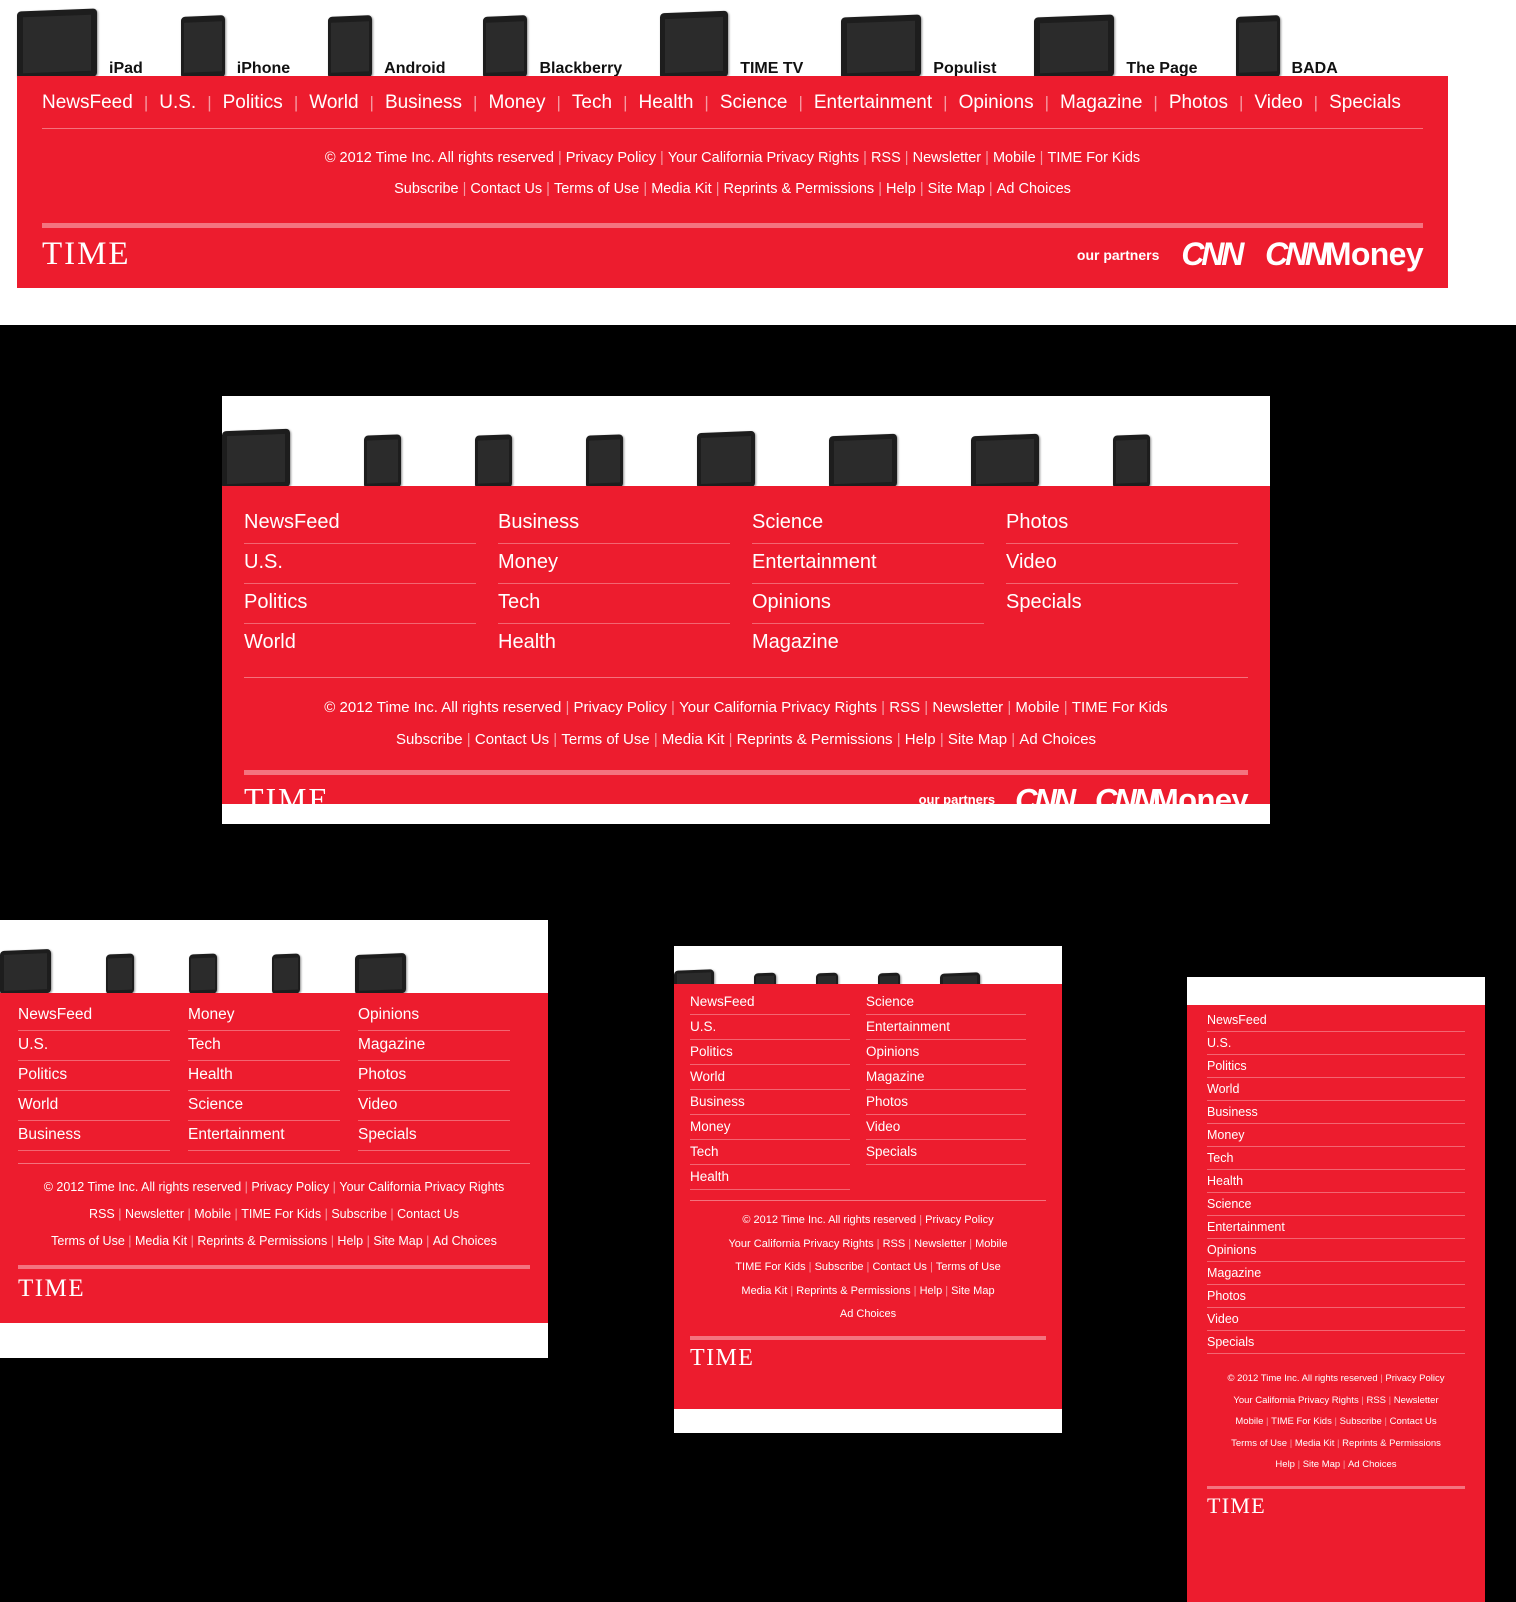 This screenshot has height=1602, width=1516. I want to click on nav-item-business: Business, so click(1336, 1112).